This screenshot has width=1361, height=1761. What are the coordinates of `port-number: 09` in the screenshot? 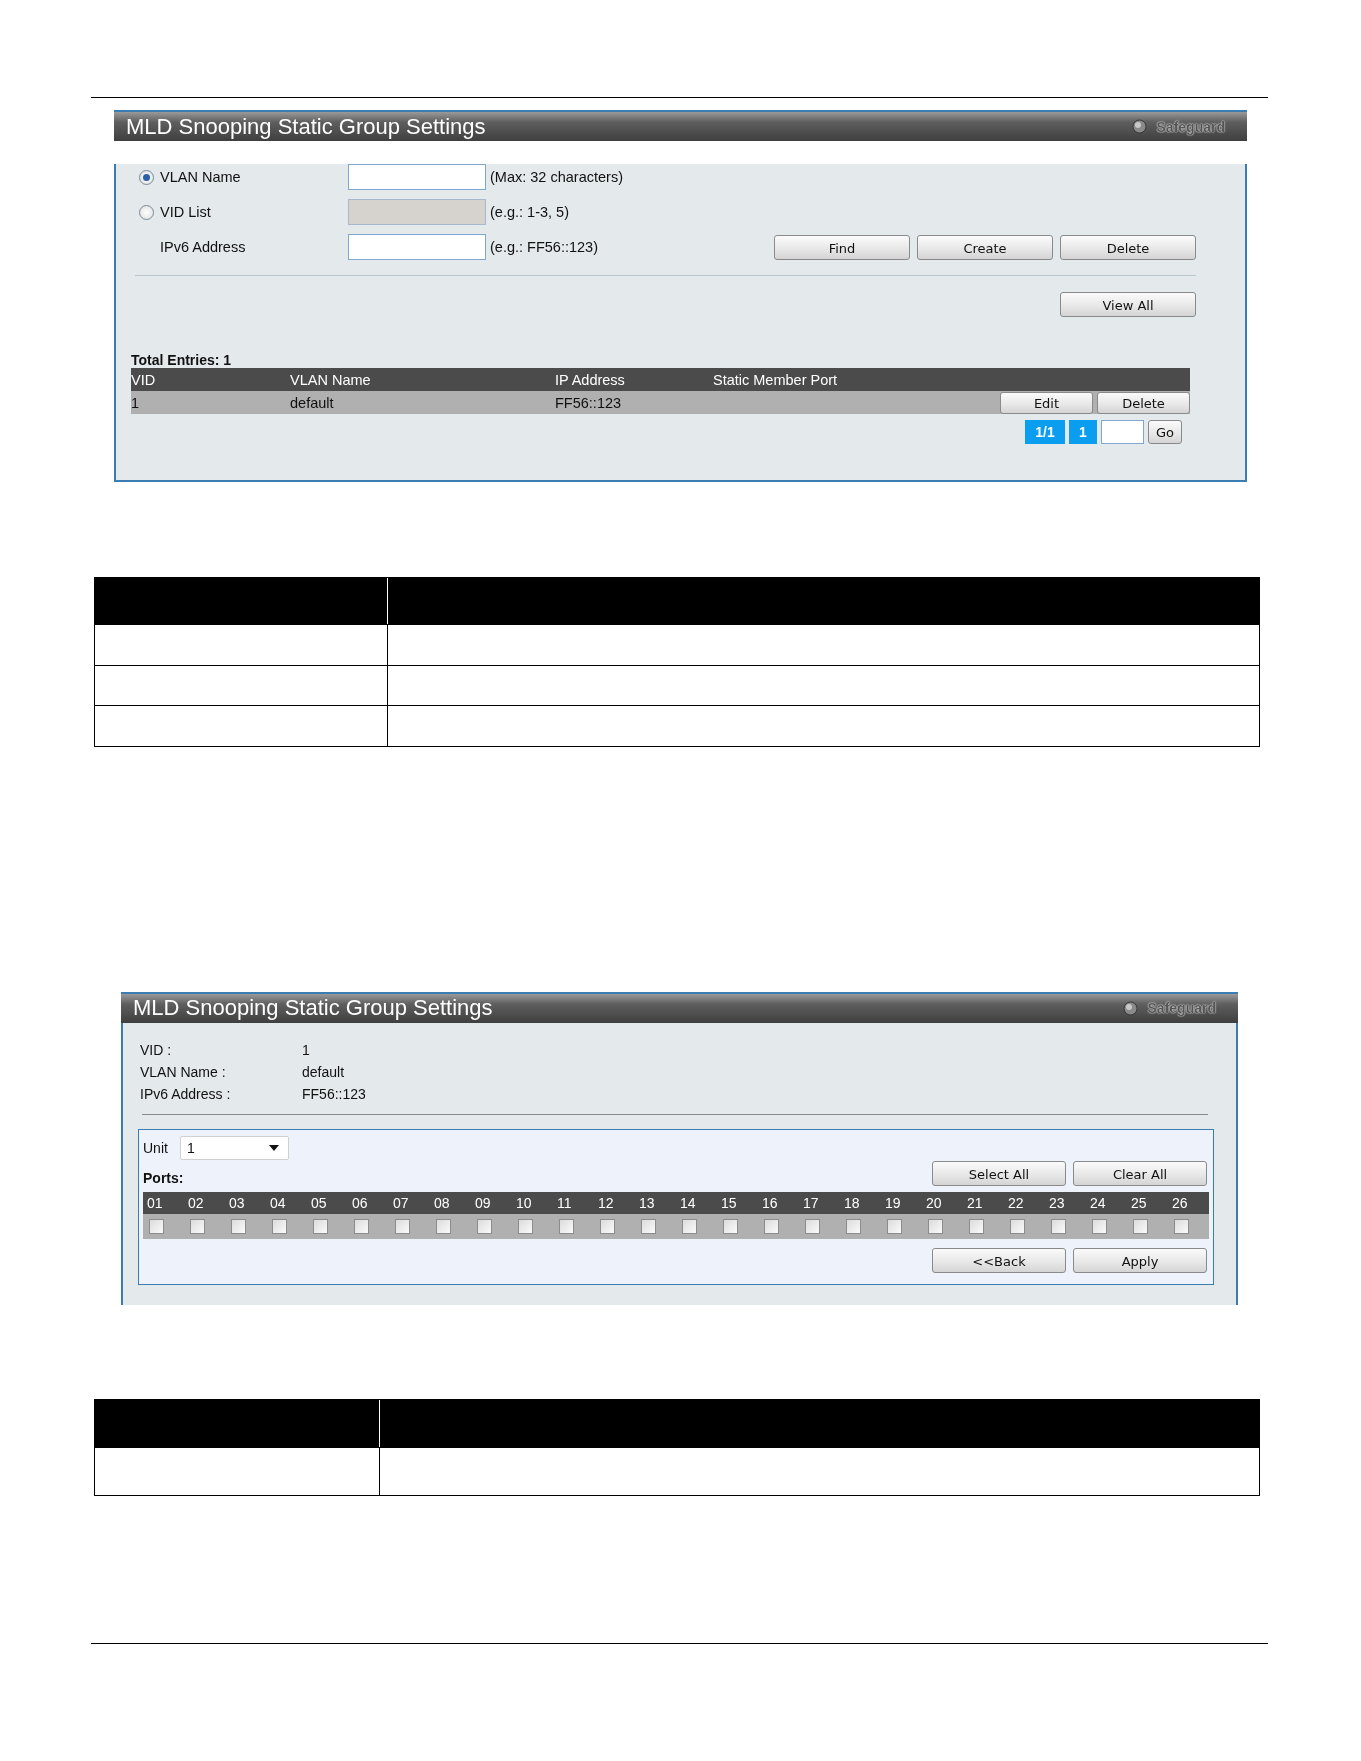 It's located at (483, 1202).